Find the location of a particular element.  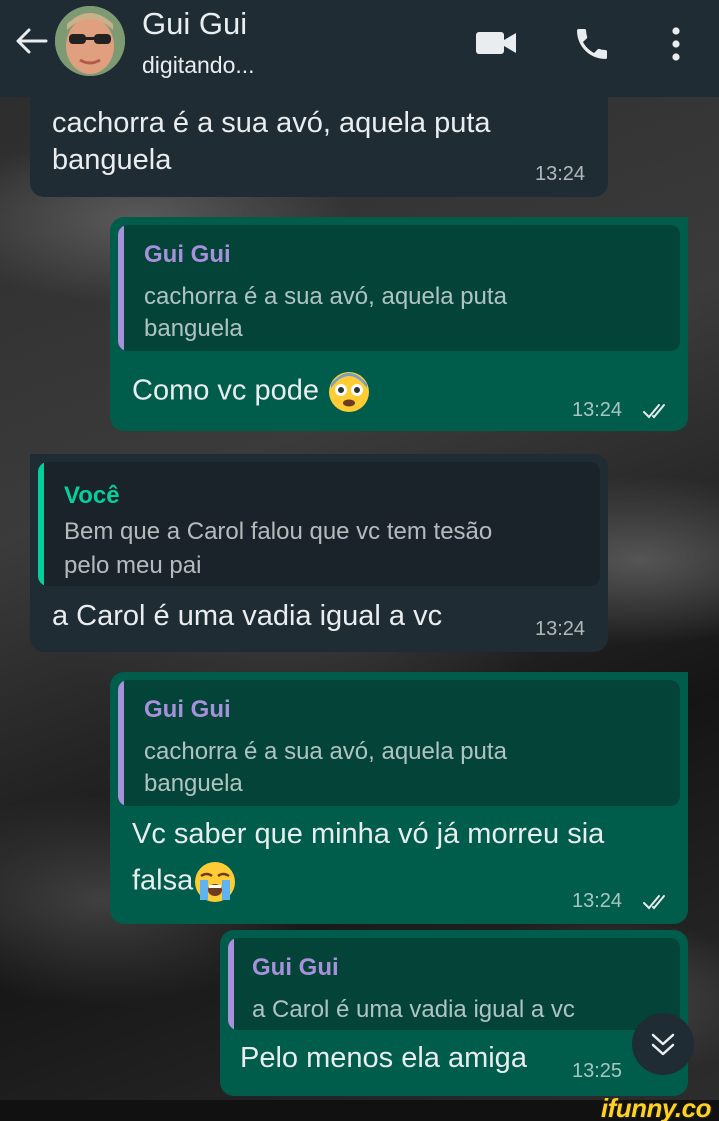

quote-text: Bem que a Carol falou que vc tem tesão is located at coordinates (278, 531).